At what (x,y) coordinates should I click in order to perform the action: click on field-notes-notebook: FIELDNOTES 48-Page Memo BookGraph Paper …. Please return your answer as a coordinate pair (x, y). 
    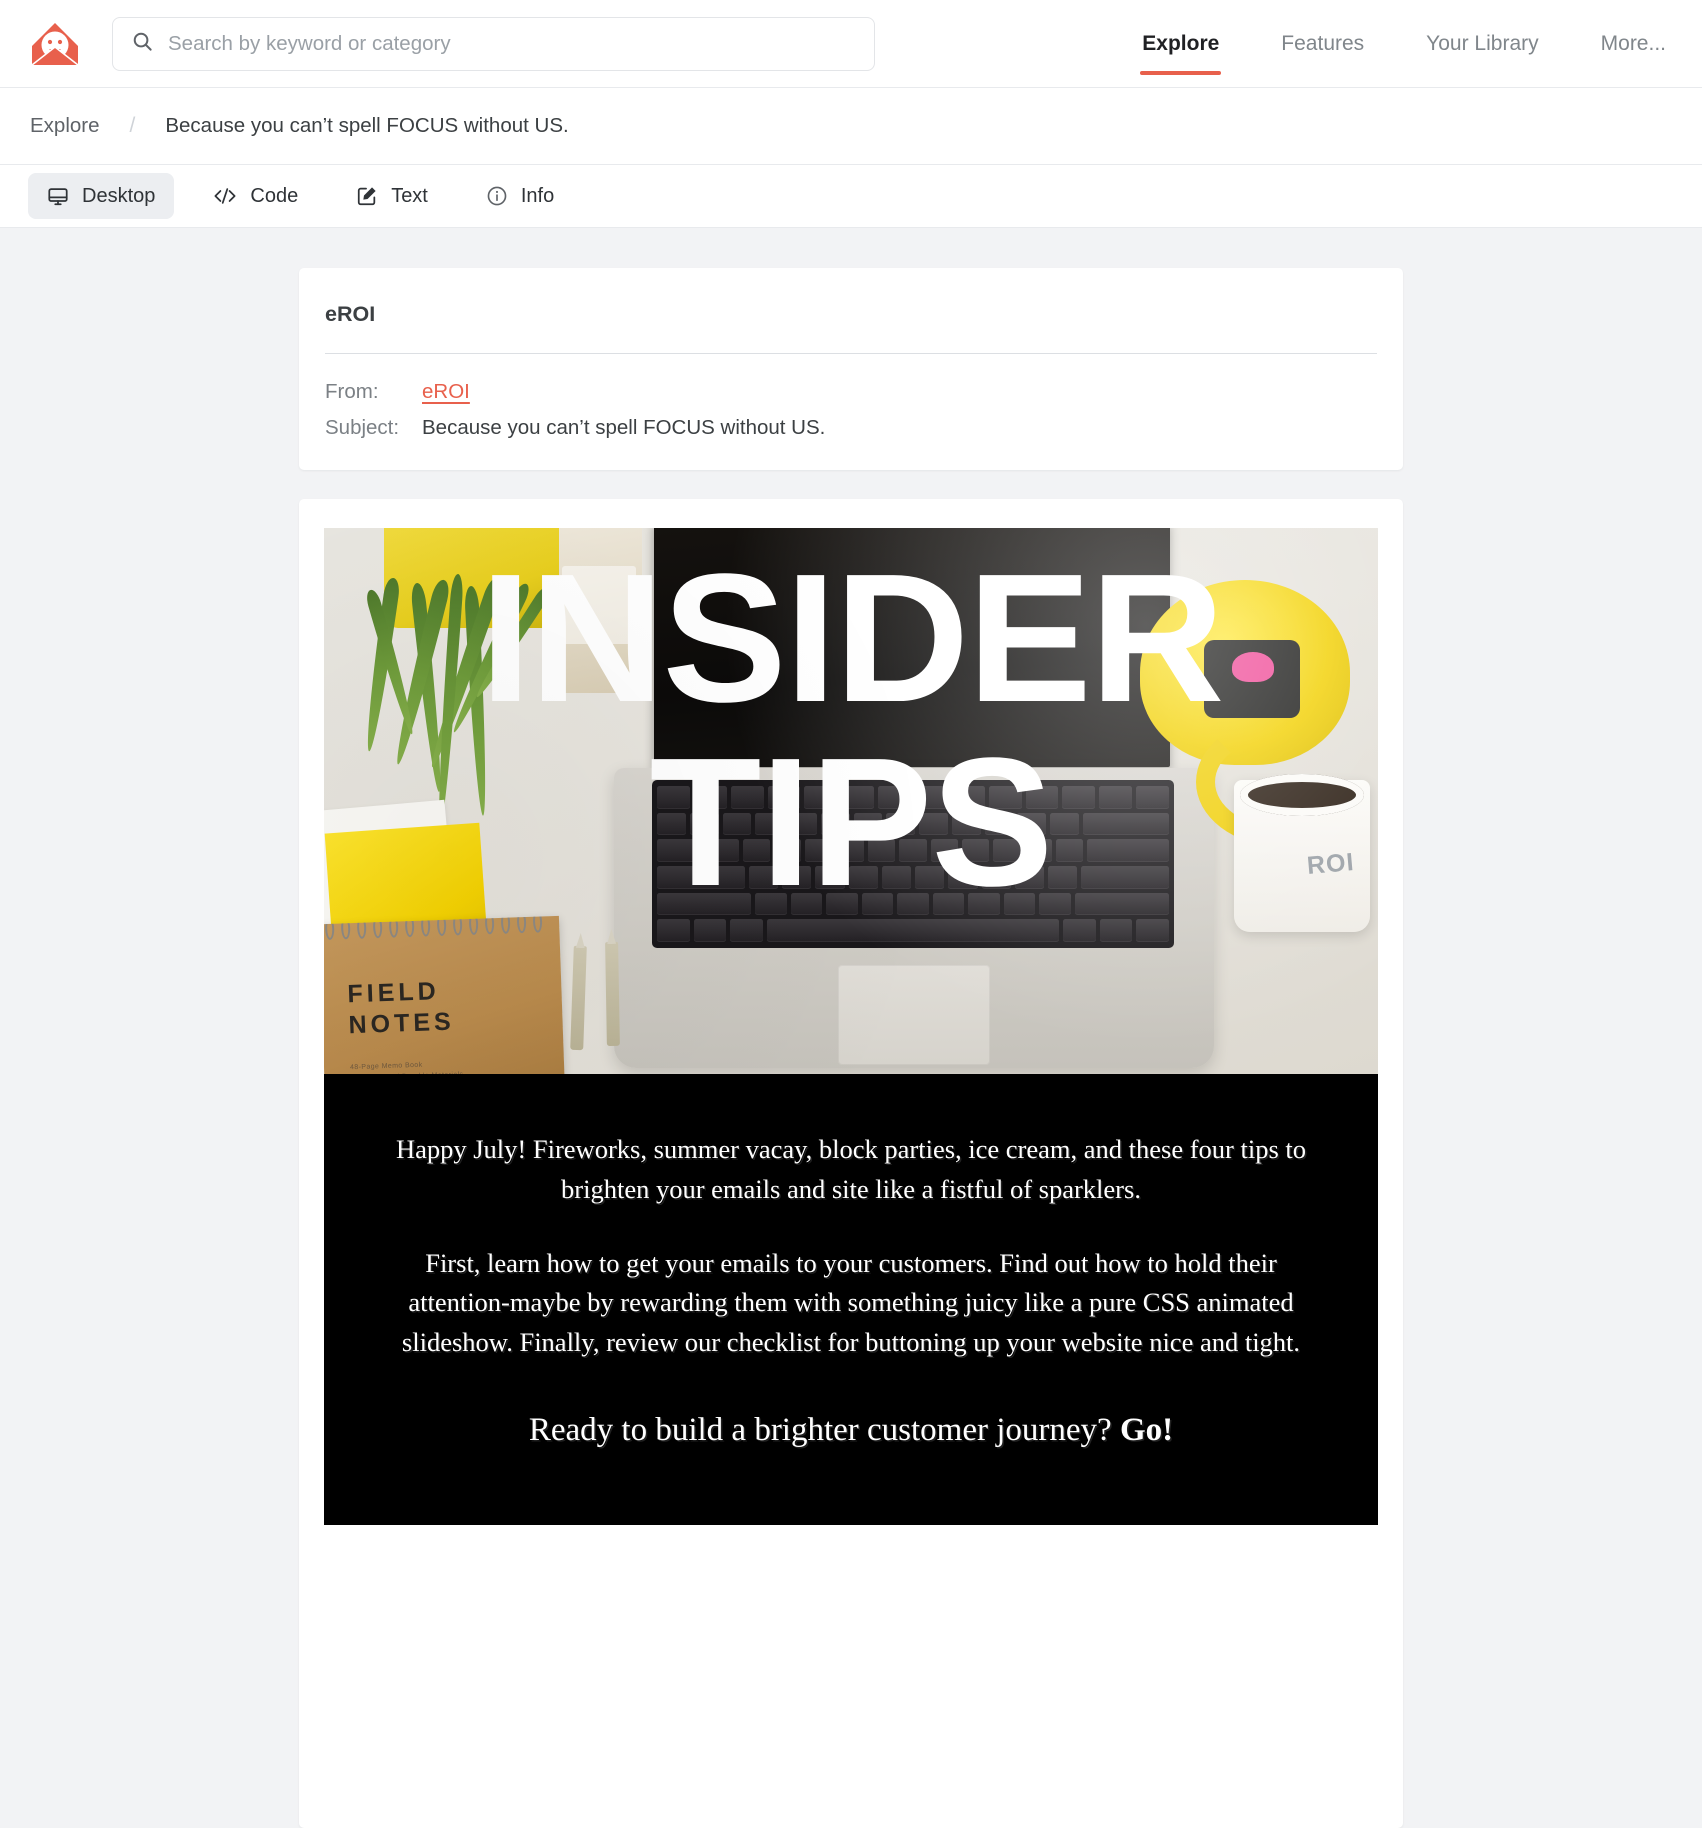
    Looking at the image, I should click on (444, 994).